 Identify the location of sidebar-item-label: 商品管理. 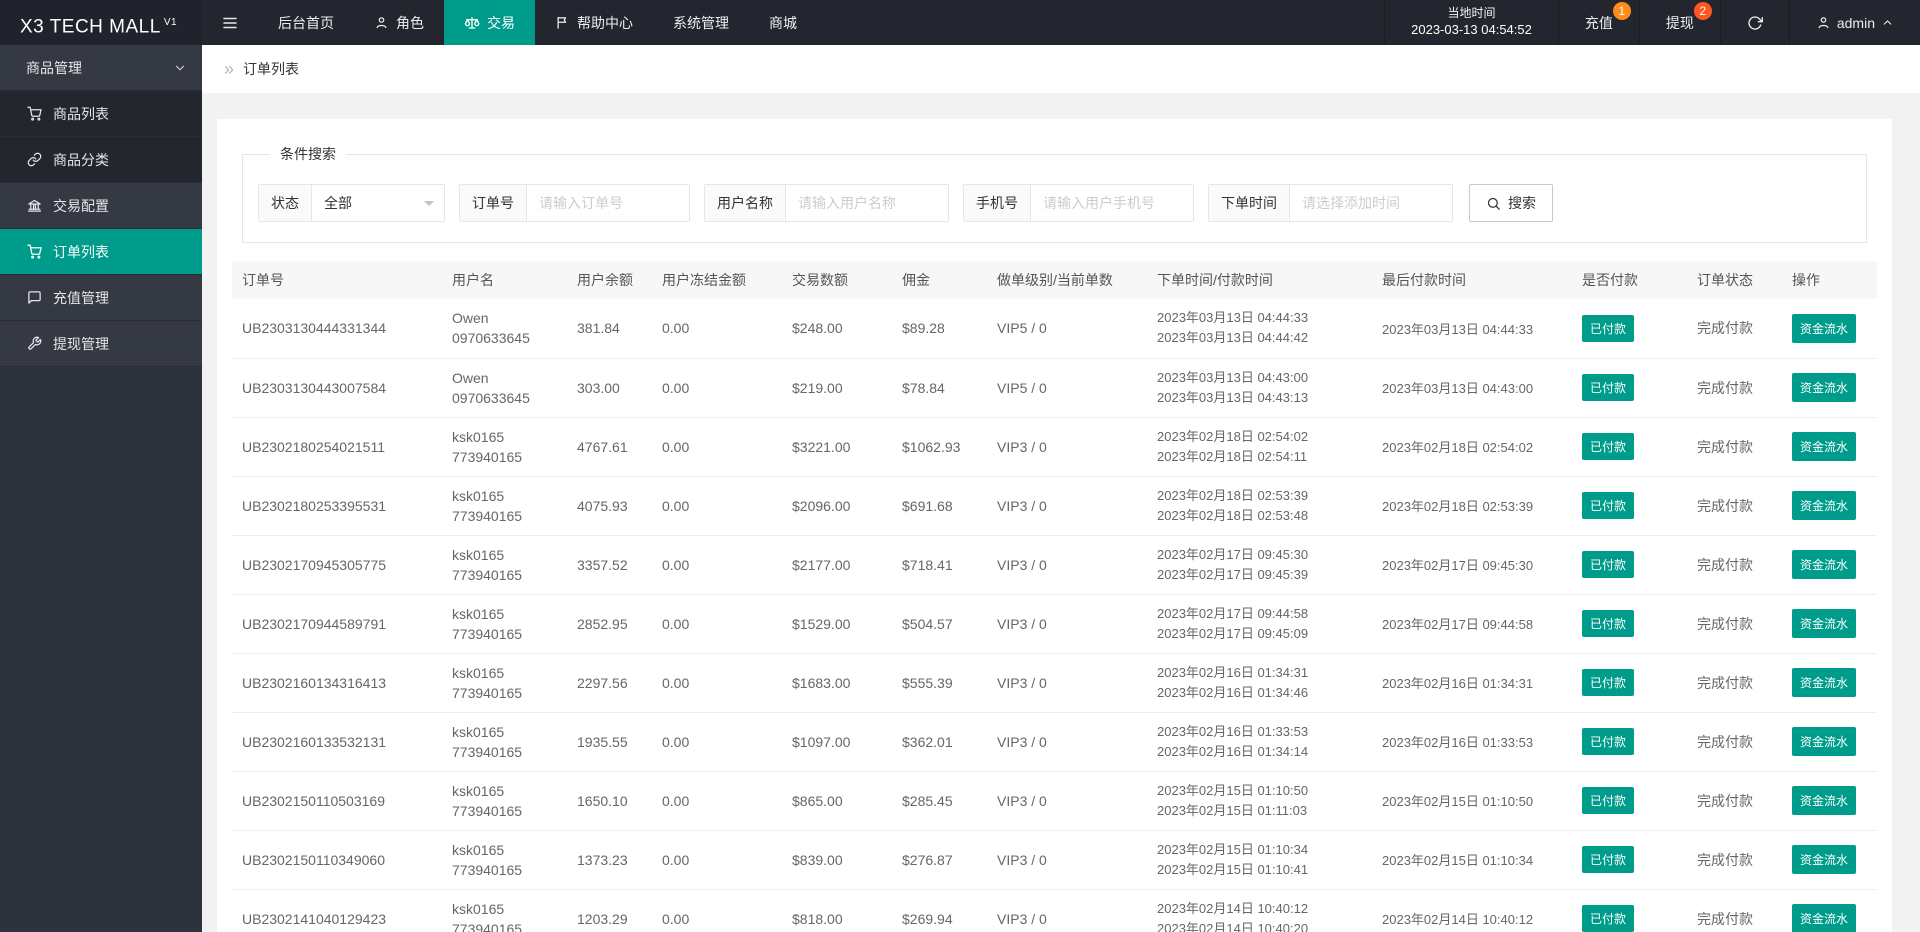
(54, 67).